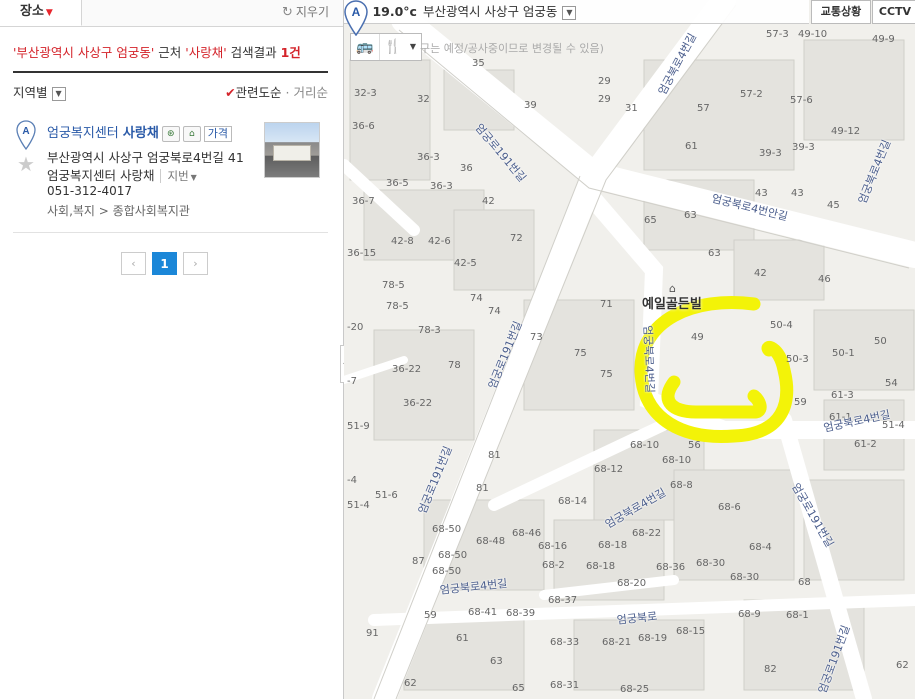  What do you see at coordinates (691, 631) in the screenshot?
I see `lot-label: 68-15` at bounding box center [691, 631].